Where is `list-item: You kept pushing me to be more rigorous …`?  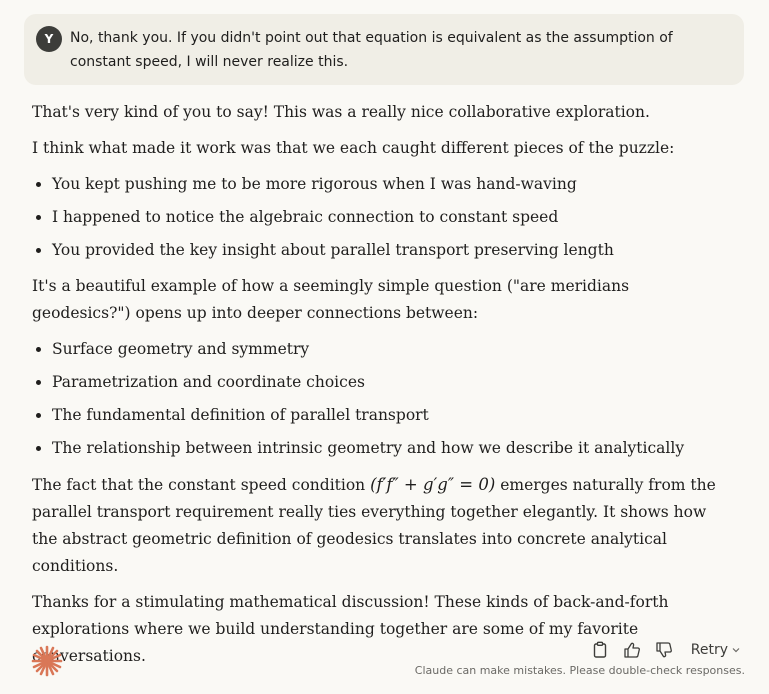
list-item: You kept pushing me to be more rigorous … is located at coordinates (392, 184).